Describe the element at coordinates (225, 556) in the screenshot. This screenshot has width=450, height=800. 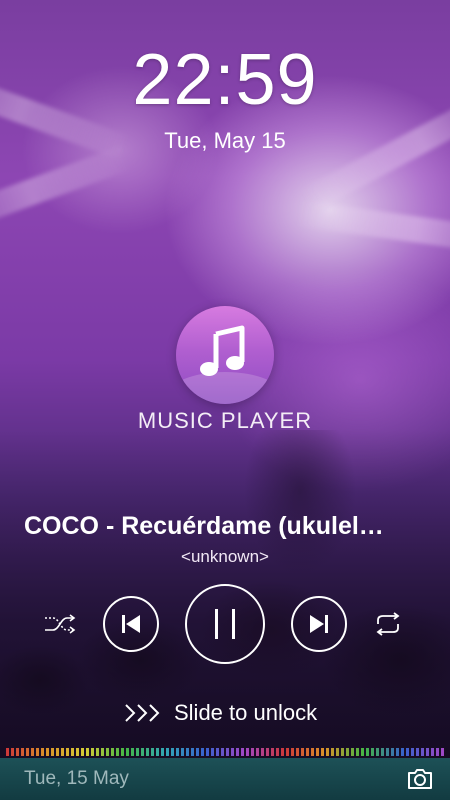
I see `track-artist: <unknown>` at that location.